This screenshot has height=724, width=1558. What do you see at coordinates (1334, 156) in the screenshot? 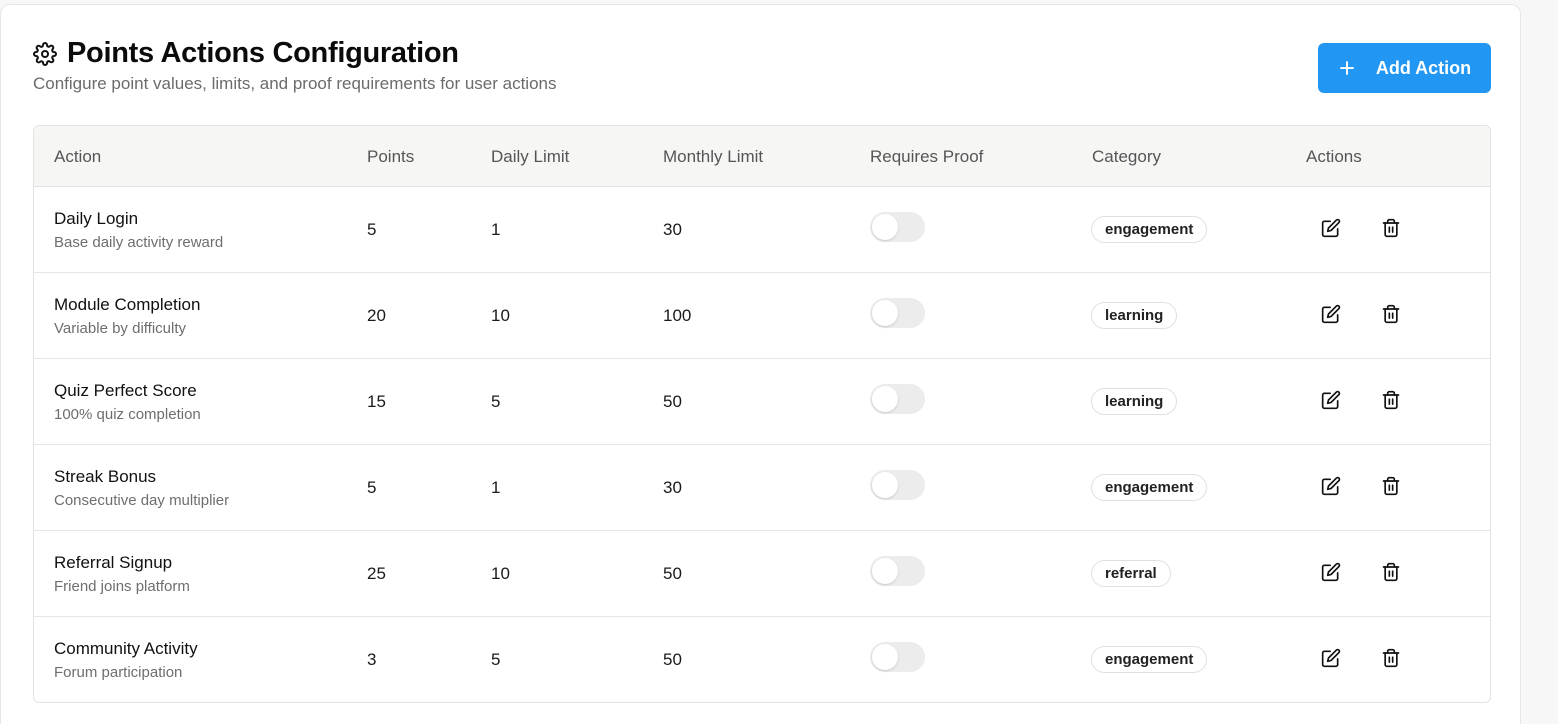
I see `column-header-actions: Actions` at bounding box center [1334, 156].